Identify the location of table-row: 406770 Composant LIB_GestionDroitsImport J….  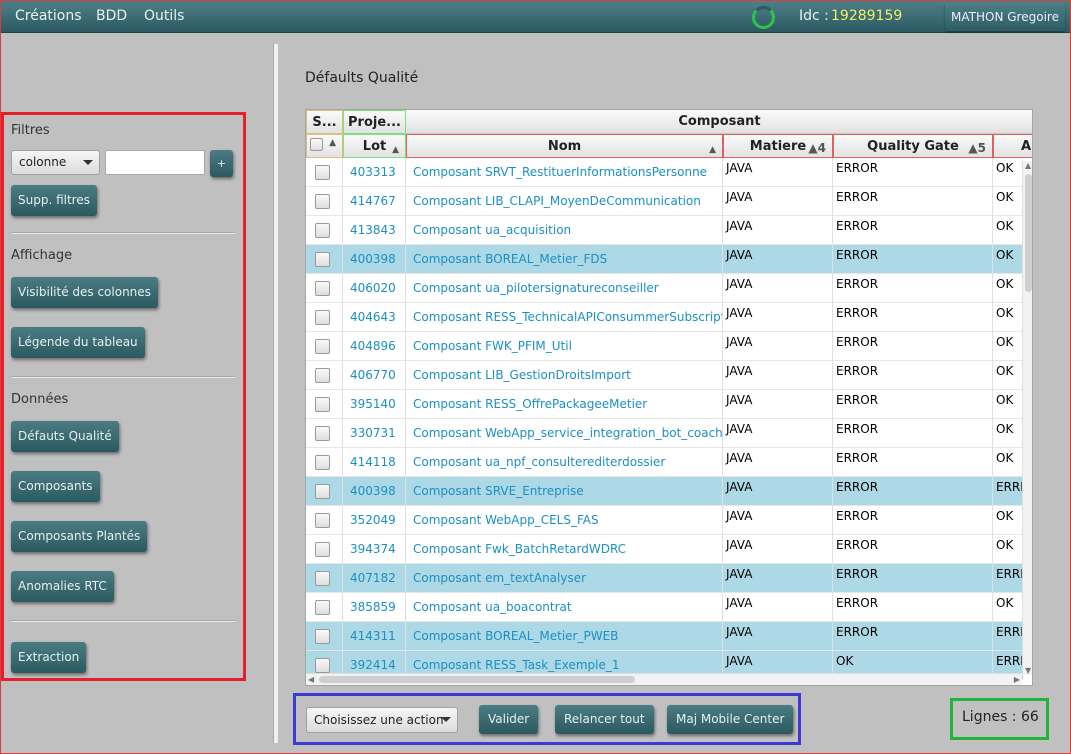
(664, 375).